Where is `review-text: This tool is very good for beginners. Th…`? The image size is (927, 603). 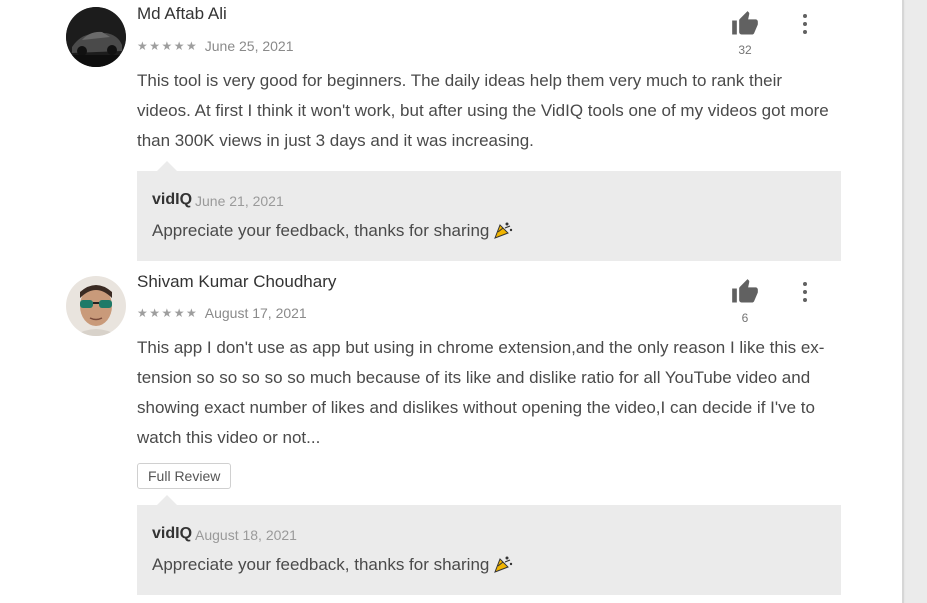 review-text: This tool is very good for beginners. Th… is located at coordinates (489, 111).